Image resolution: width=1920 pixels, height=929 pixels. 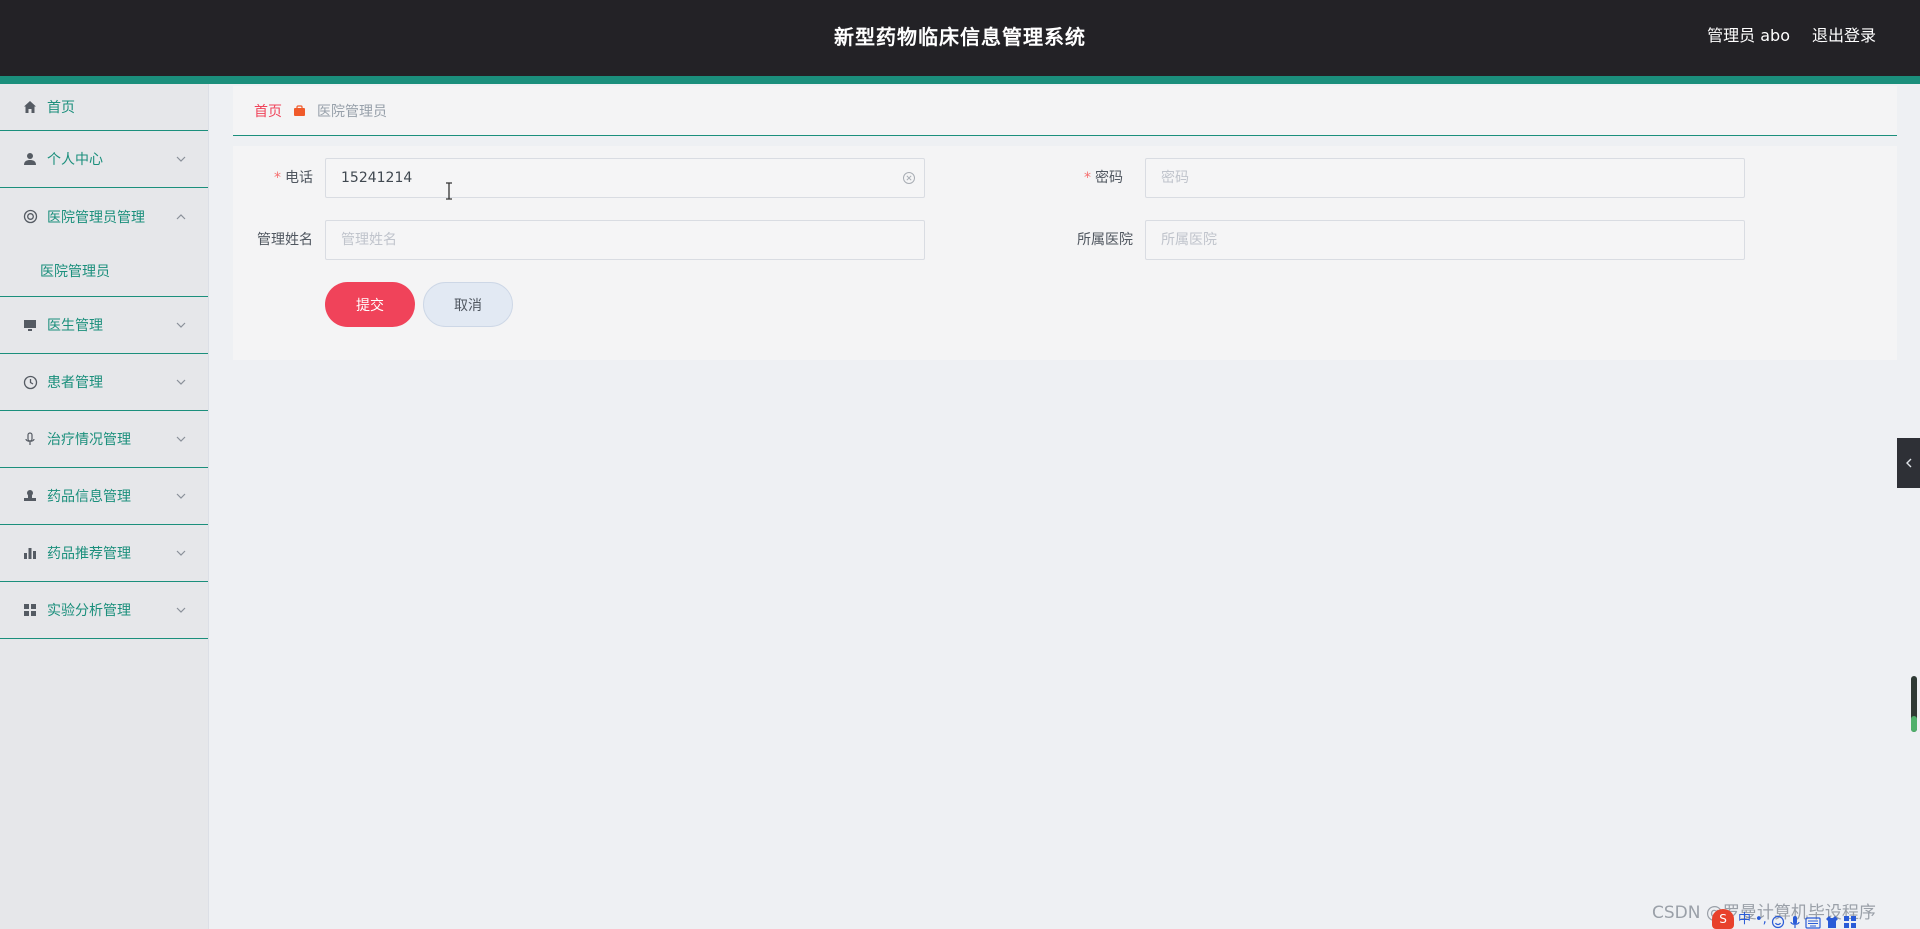 I want to click on ime-logo-icon: S, so click(x=1723, y=919).